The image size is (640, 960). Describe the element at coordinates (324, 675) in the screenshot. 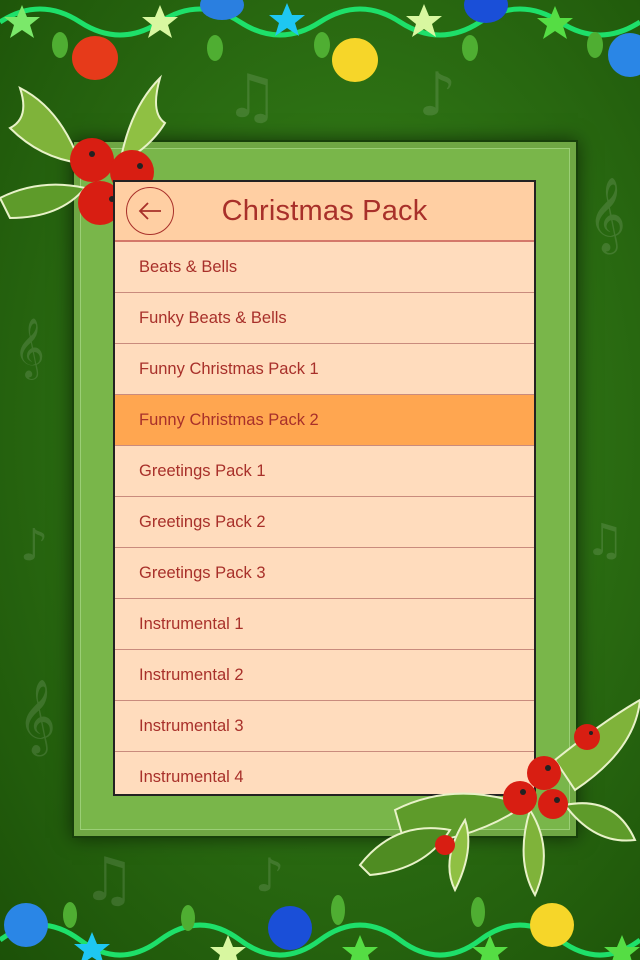

I see `list-item: Instrumental 2` at that location.